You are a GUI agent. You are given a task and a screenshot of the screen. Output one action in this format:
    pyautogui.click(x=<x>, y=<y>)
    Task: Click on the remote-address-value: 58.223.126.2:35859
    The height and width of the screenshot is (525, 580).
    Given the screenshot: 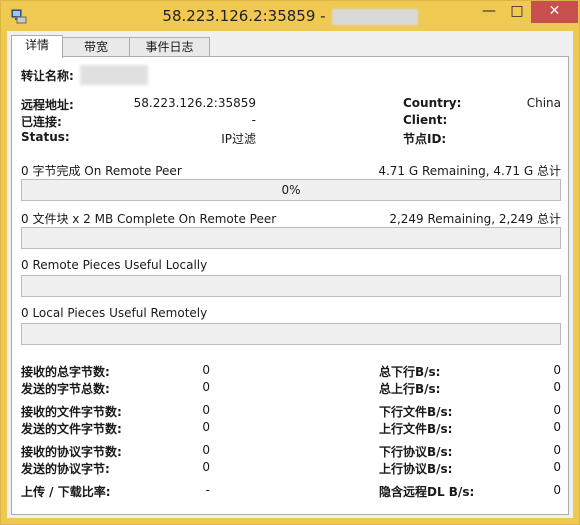 What is the action you would take?
    pyautogui.click(x=194, y=103)
    